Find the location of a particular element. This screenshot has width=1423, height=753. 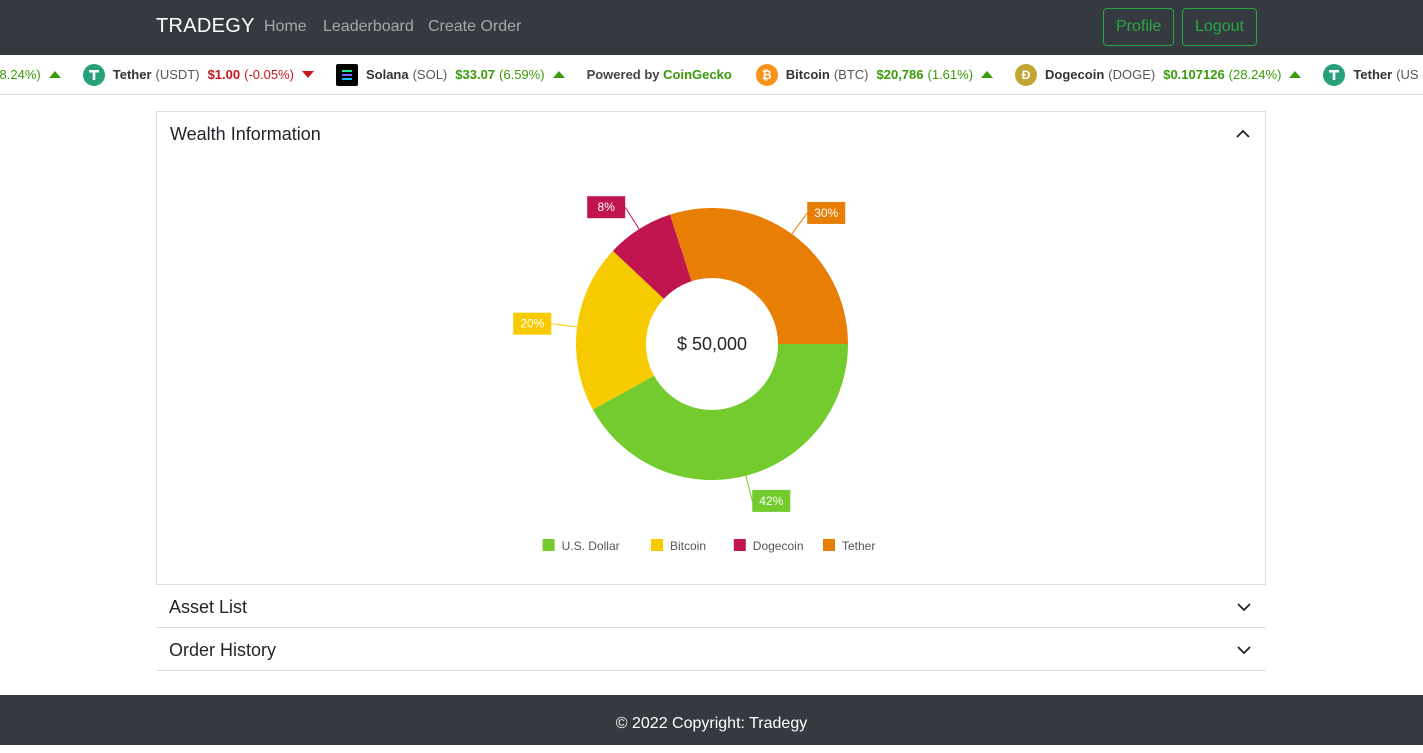

ticker-item-dogecoin: Ð Dogecoin (DOGE) $0.107126 (28.24%) is located at coordinates (1158, 74).